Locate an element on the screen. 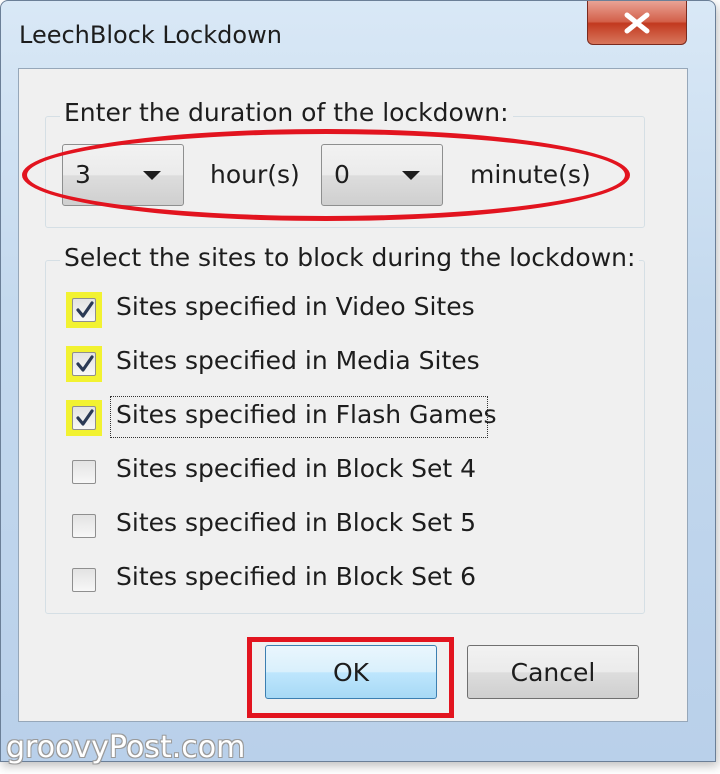 The image size is (720, 774). site-checkbox-row: Sites specified in Flash Games is located at coordinates (286, 417).